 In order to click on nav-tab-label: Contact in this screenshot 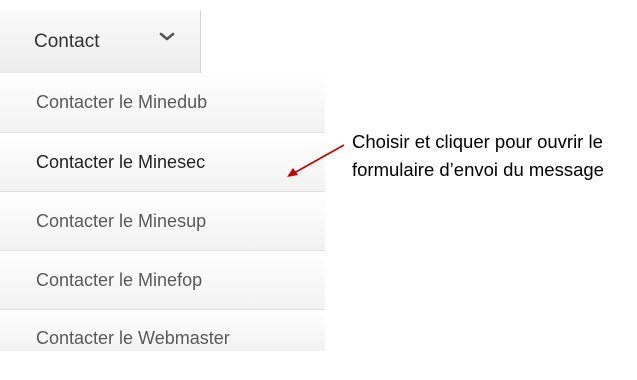, I will do `click(67, 41)`.